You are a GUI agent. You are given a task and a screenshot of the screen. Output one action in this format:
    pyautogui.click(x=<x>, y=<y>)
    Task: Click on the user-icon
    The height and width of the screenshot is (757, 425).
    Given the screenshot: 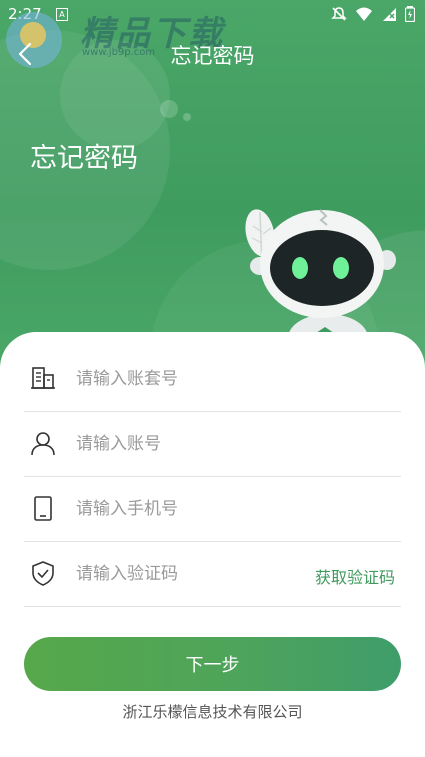 What is the action you would take?
    pyautogui.click(x=43, y=444)
    